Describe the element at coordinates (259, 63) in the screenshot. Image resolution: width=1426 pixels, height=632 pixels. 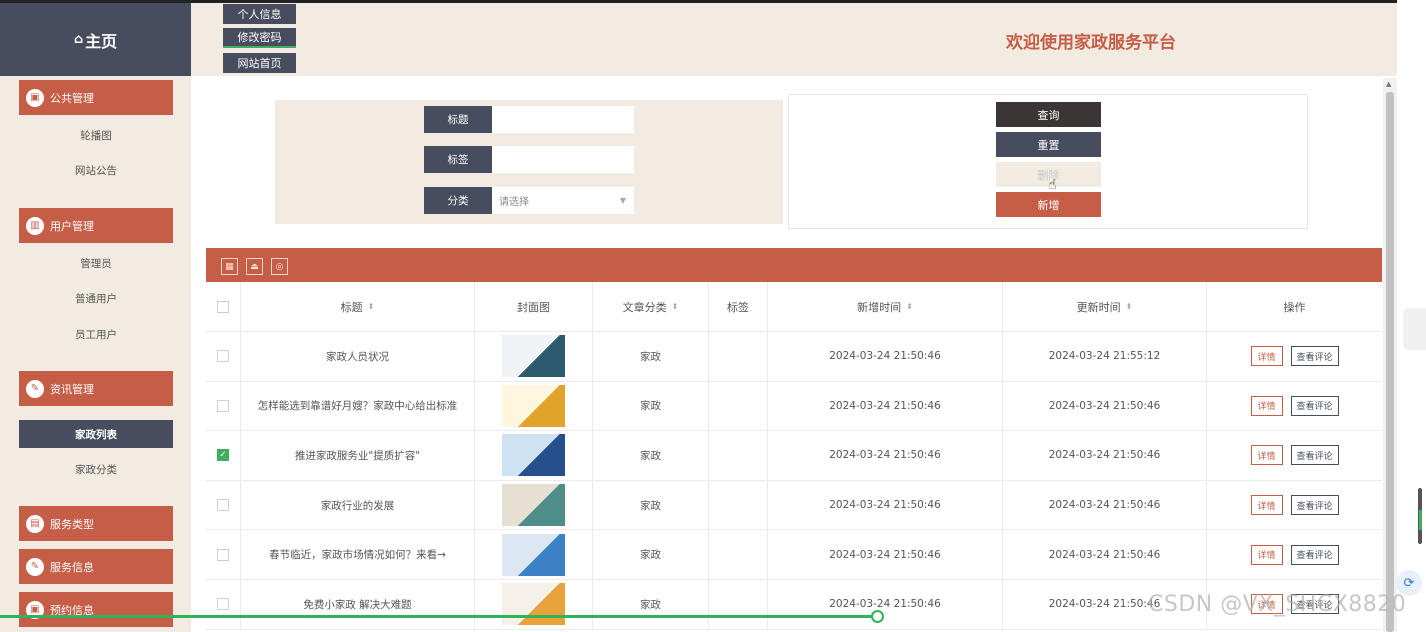
I see `site-home-button: 网站首页` at that location.